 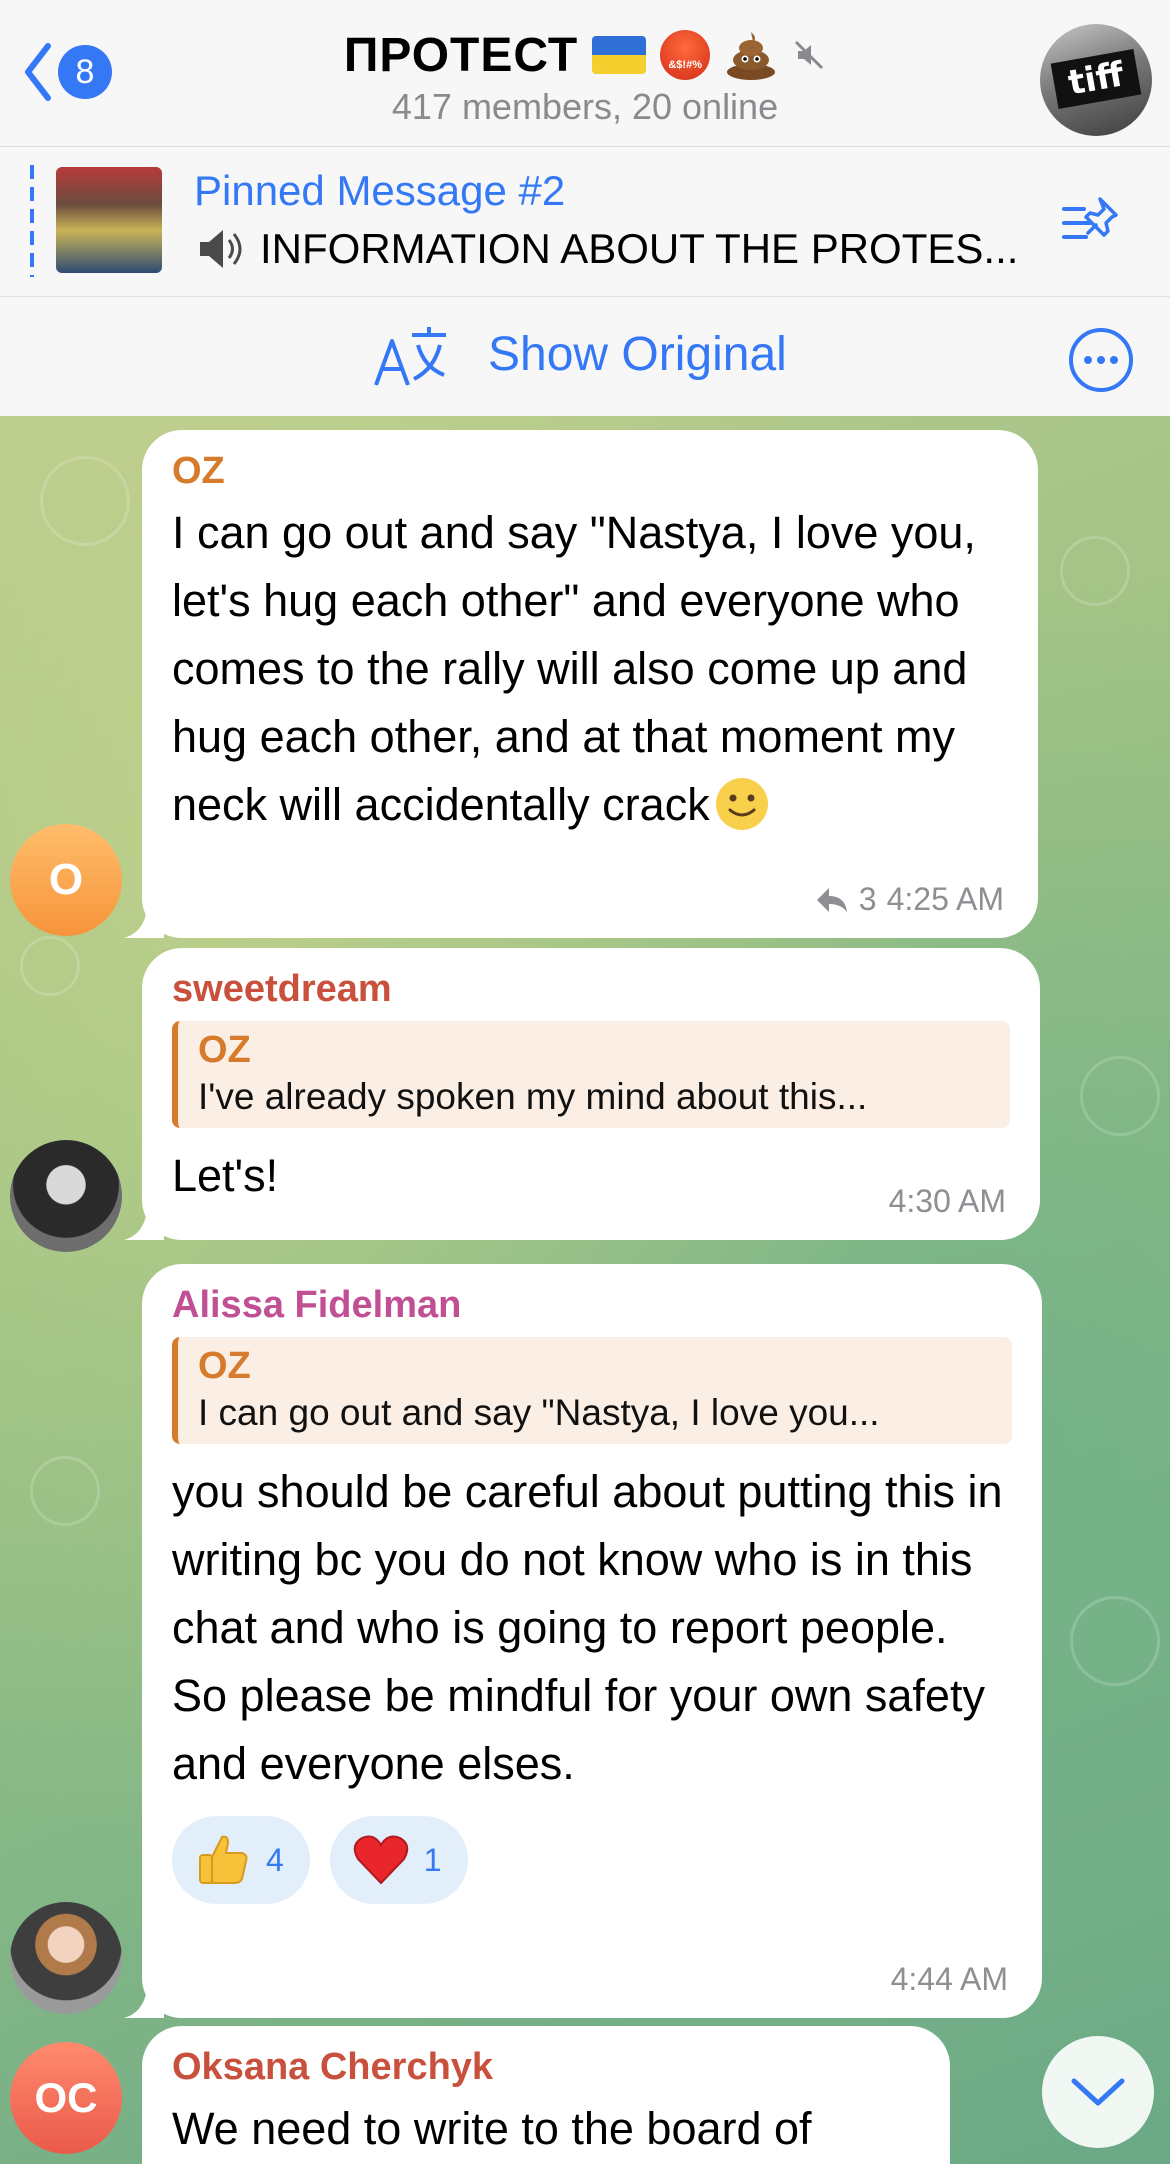 I want to click on speaker-icon, so click(x=221, y=249).